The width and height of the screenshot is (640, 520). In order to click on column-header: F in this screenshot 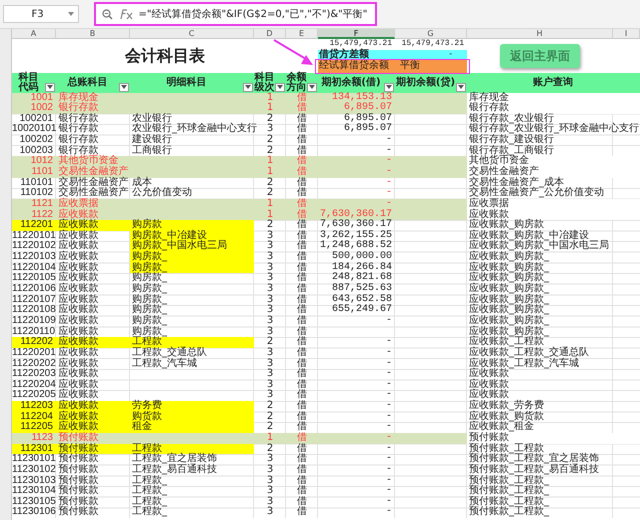, I will do `click(356, 34)`.